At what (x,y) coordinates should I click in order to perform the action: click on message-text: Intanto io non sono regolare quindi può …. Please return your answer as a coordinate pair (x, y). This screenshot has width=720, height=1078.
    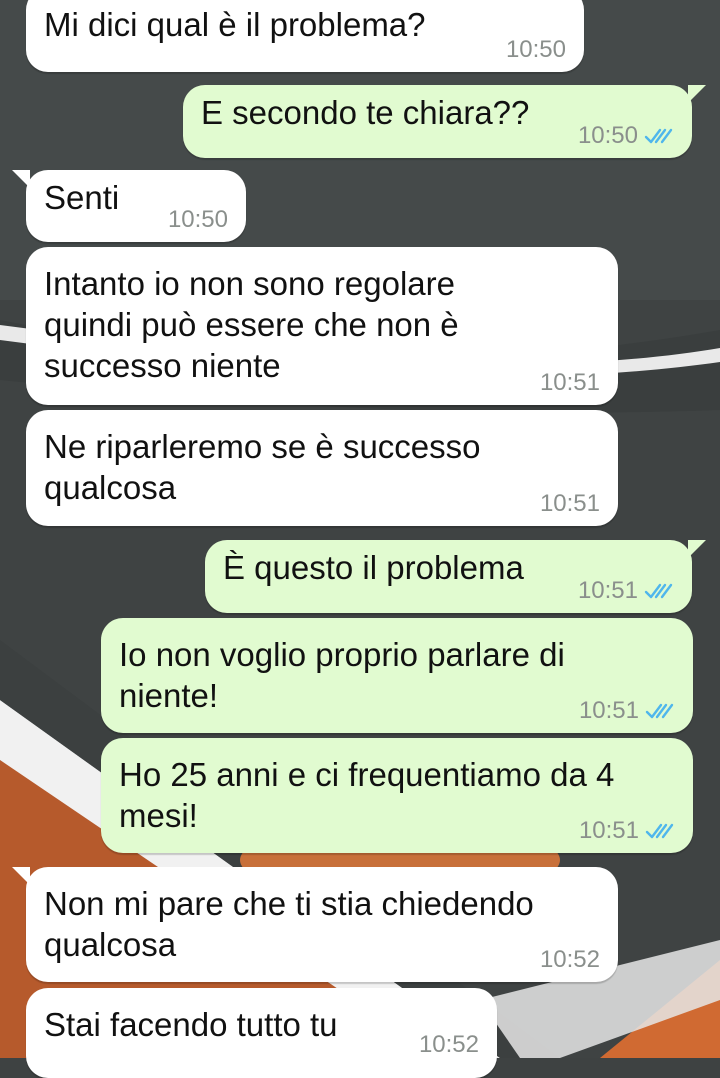
    Looking at the image, I should click on (251, 324).